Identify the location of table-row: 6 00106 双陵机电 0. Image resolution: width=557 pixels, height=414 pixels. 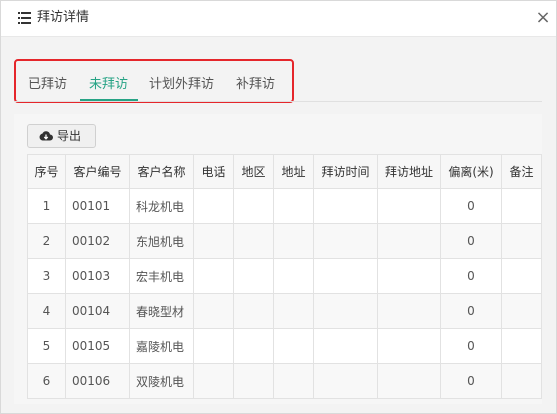
(284, 381).